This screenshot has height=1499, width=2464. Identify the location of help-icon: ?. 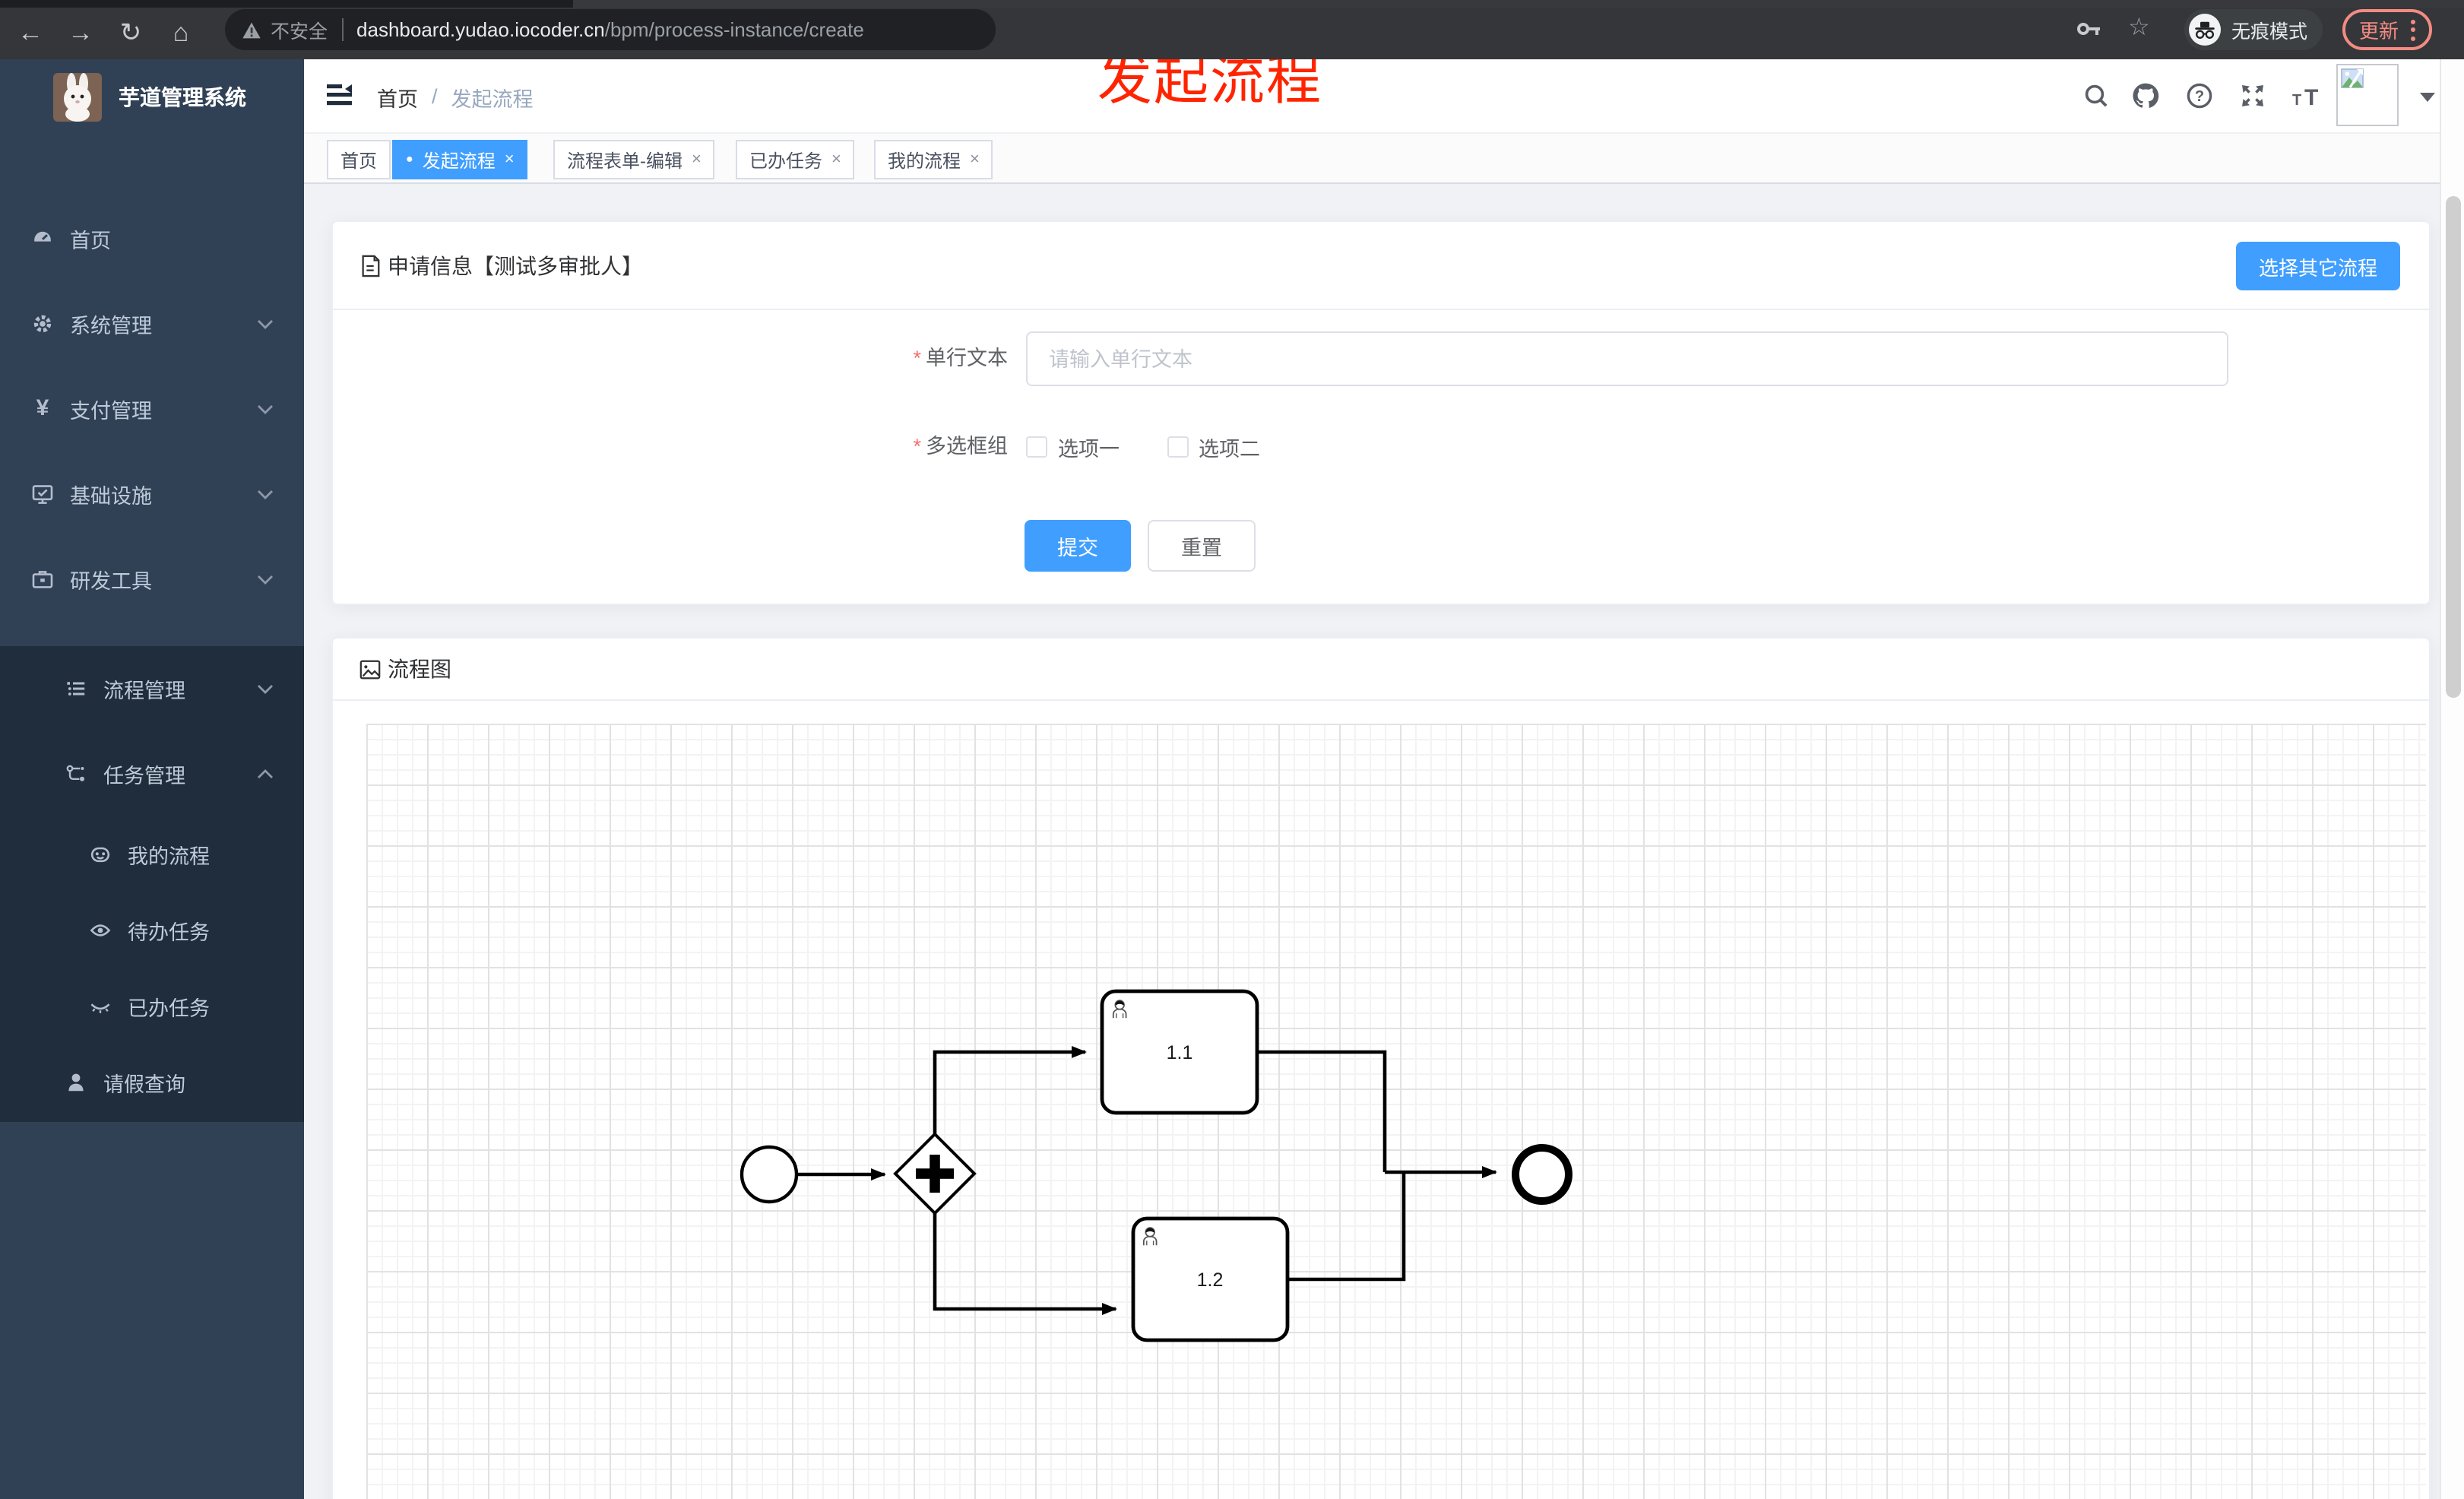
(2199, 96).